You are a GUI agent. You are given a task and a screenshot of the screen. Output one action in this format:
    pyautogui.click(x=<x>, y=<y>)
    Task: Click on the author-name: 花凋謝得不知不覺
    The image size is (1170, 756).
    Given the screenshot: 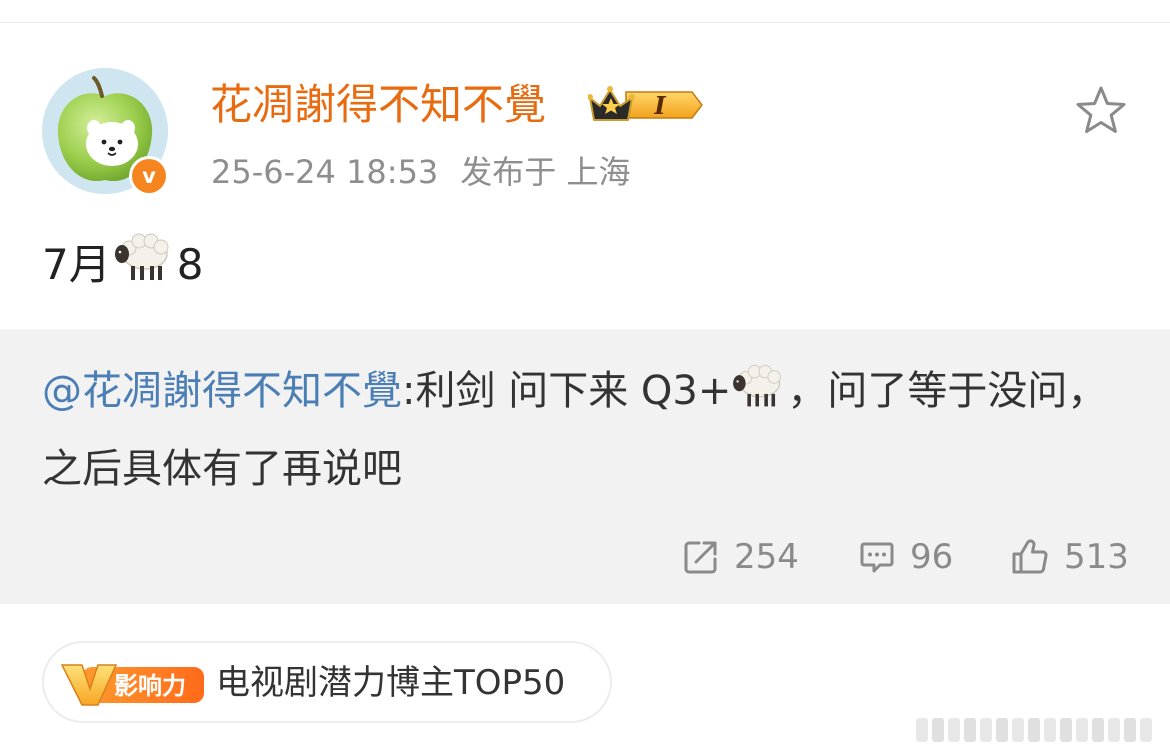 What is the action you would take?
    pyautogui.click(x=378, y=105)
    